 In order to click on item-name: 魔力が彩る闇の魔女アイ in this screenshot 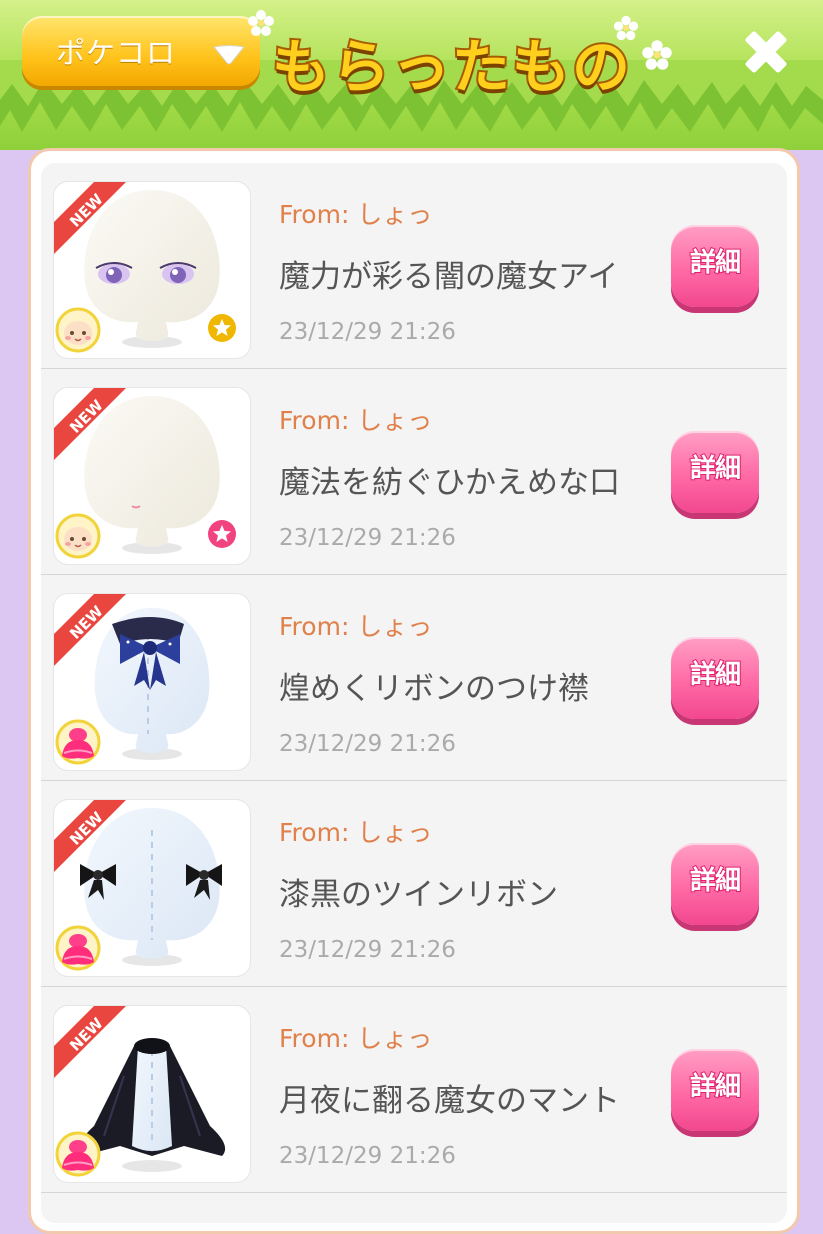, I will do `click(449, 277)`.